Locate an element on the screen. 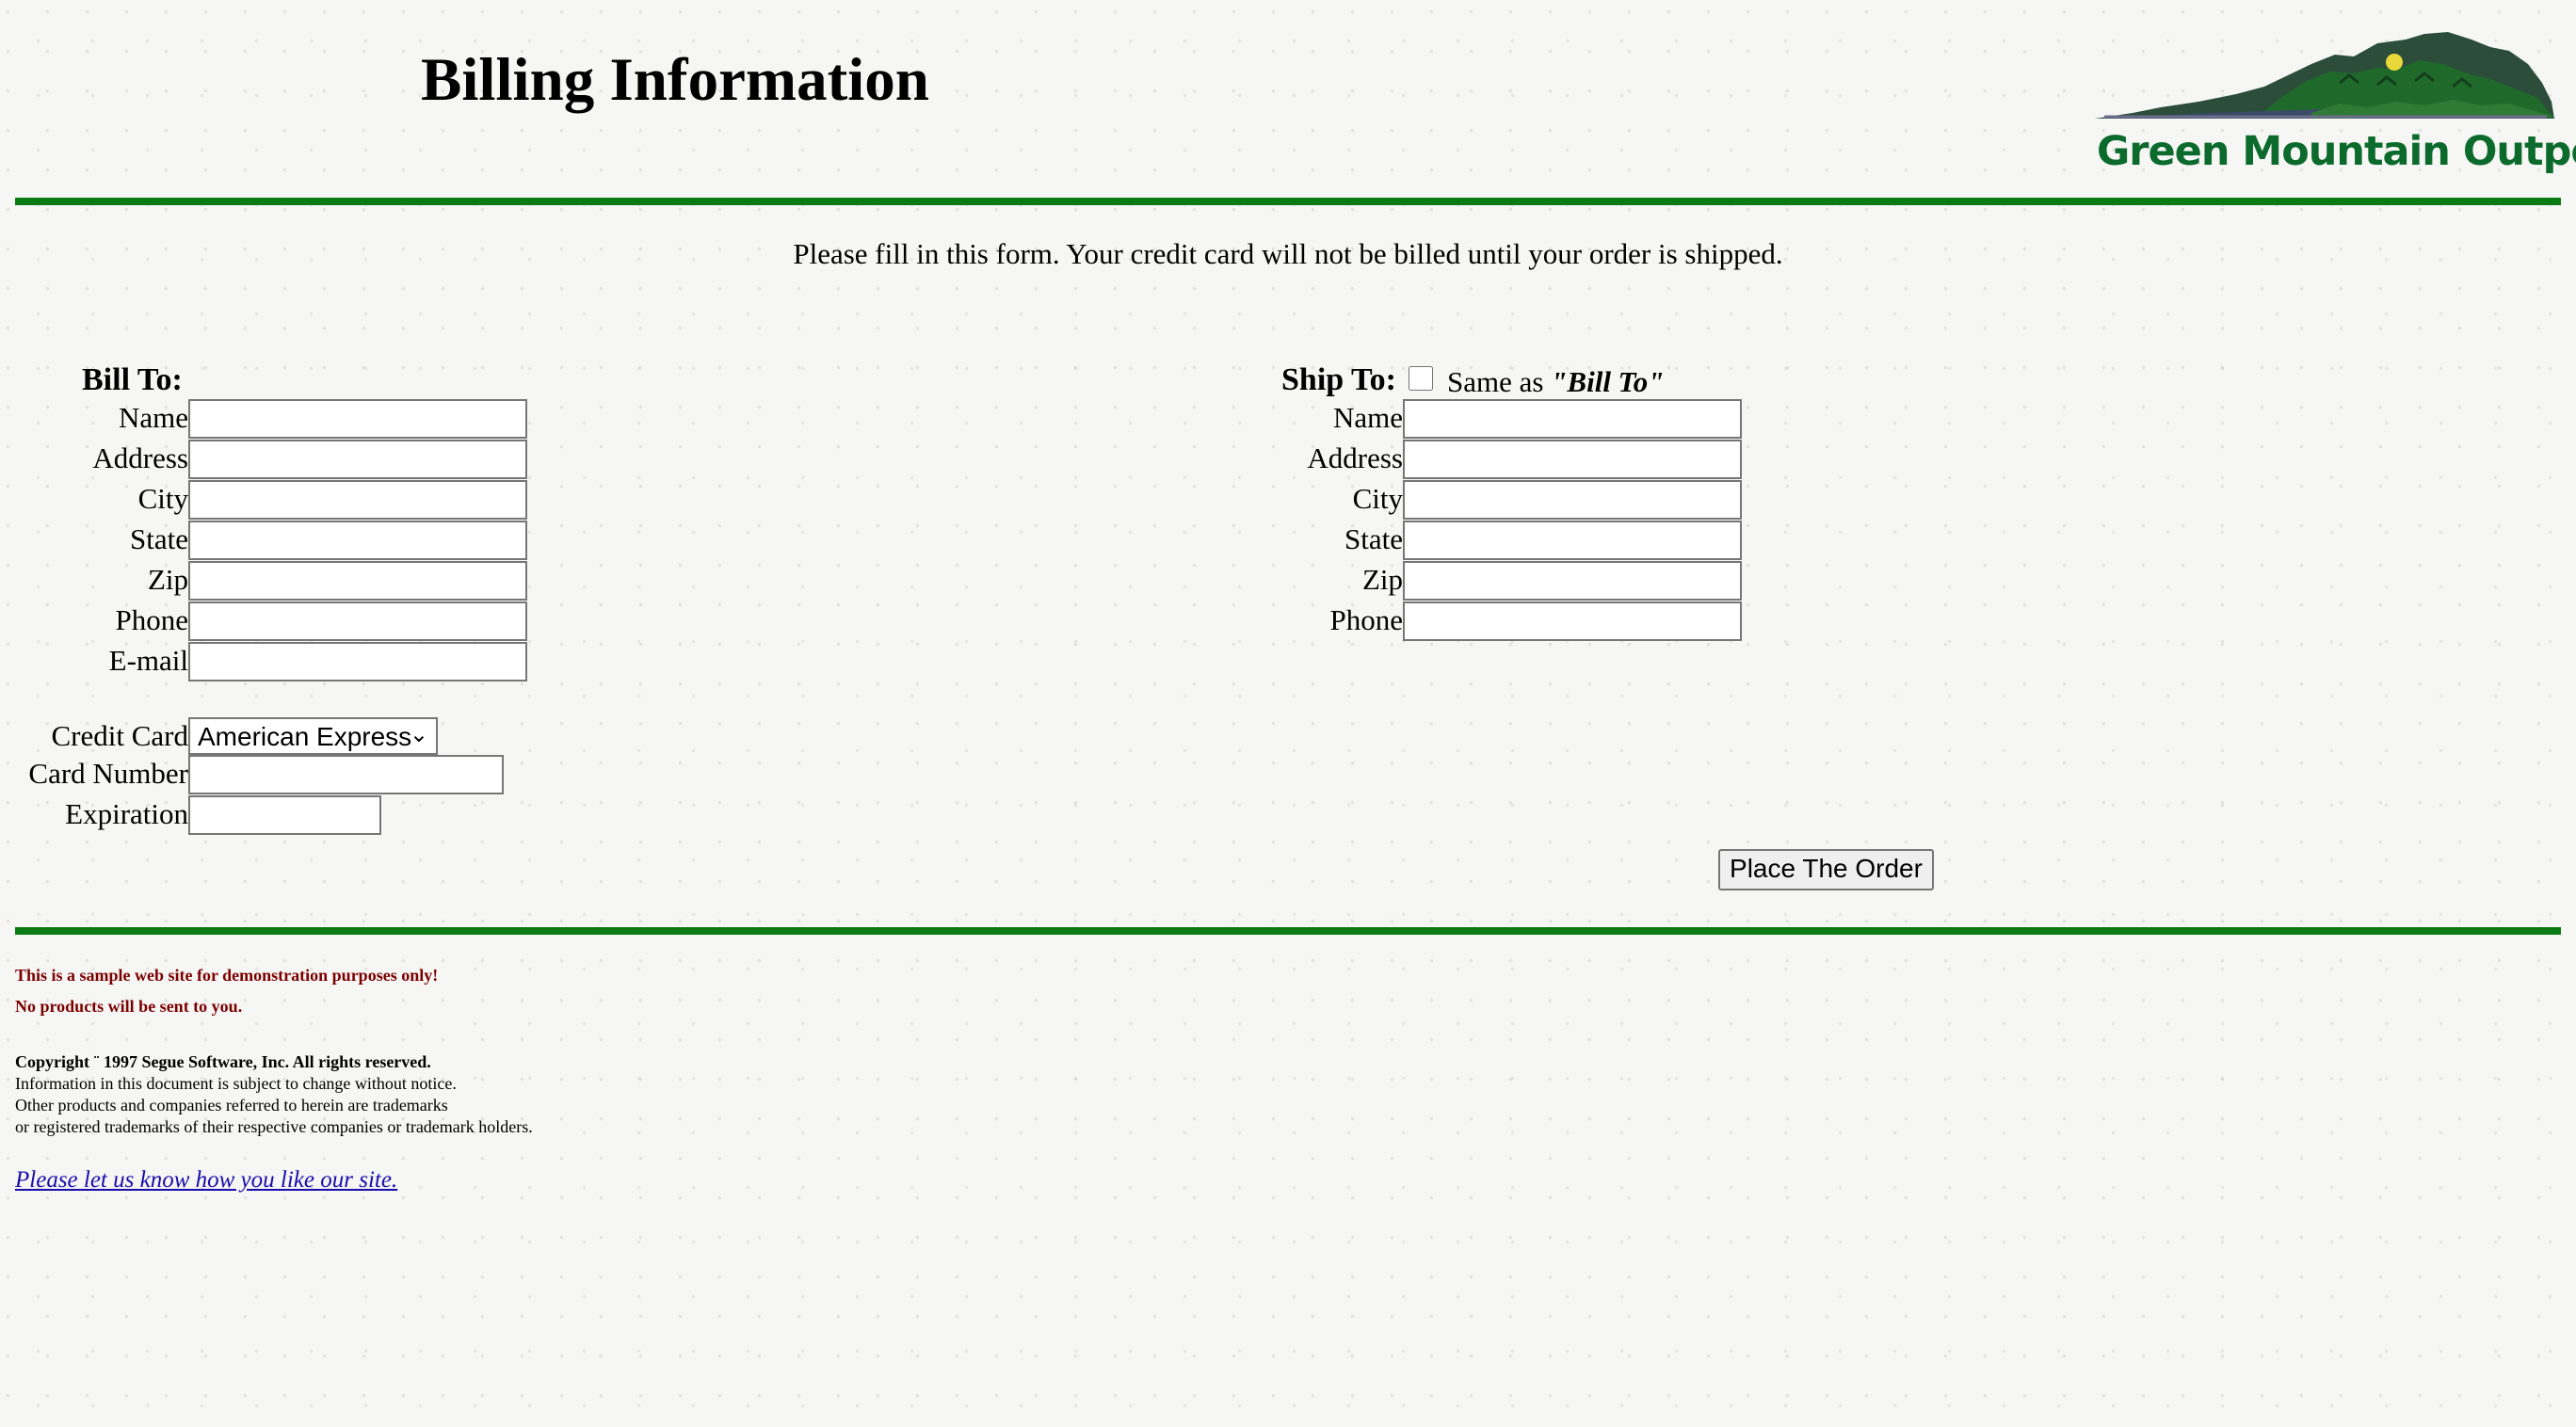 Image resolution: width=2576 pixels, height=1427 pixels. credit-card-selected-value: American Express is located at coordinates (305, 736).